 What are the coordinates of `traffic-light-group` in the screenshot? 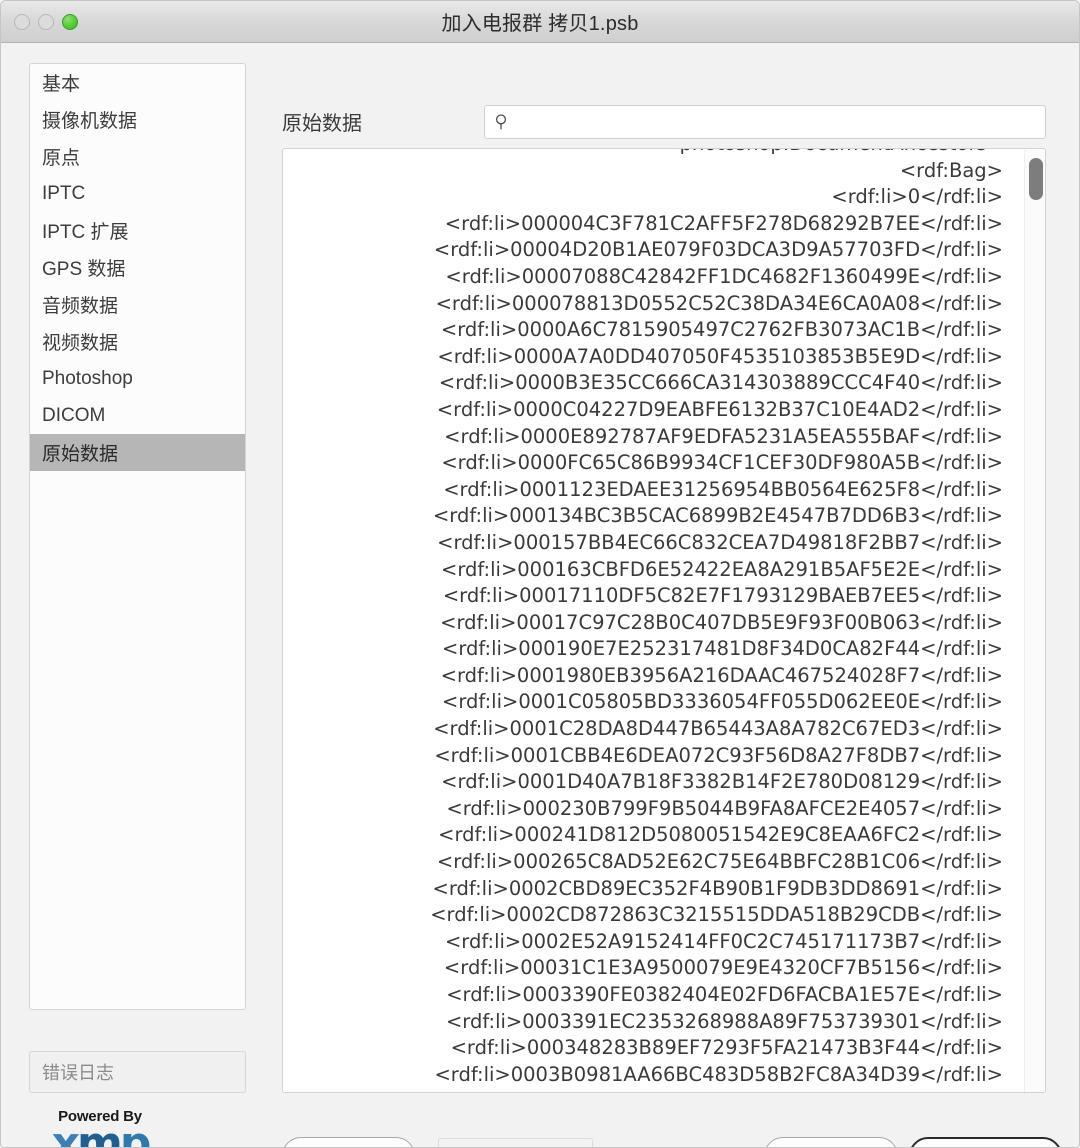 It's located at (46, 21).